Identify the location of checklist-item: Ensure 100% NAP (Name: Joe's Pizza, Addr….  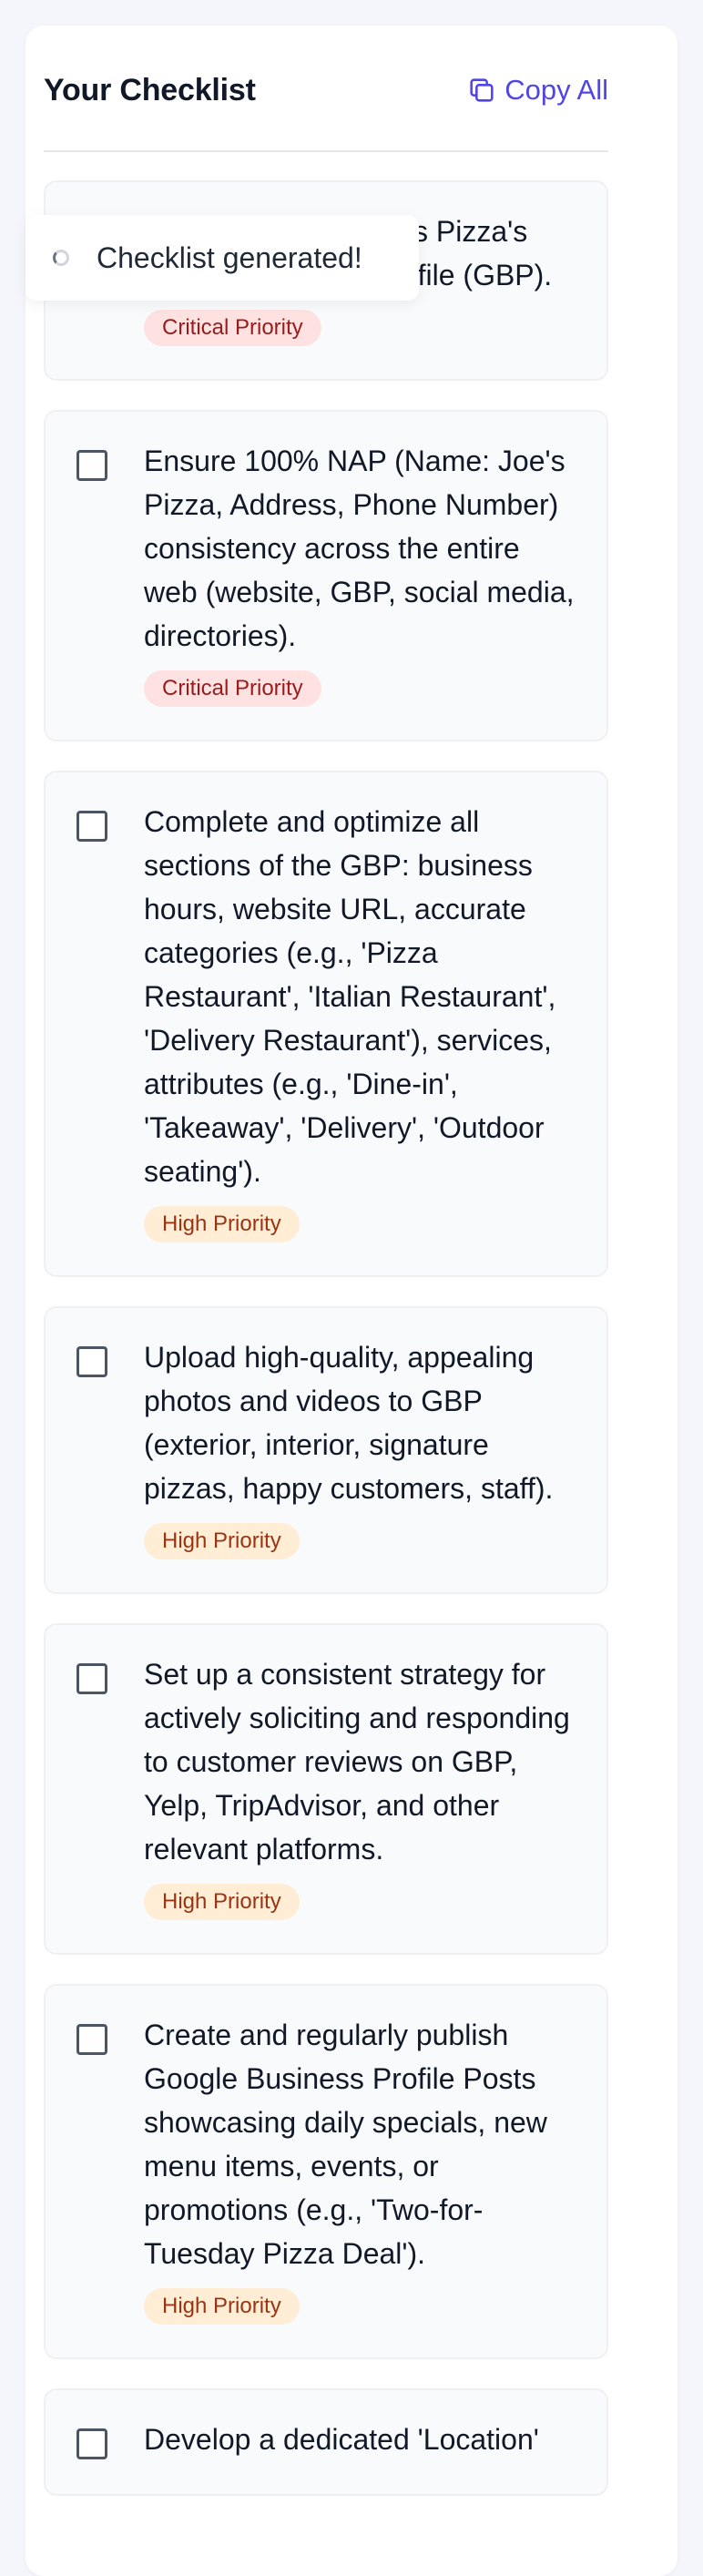
(326, 575).